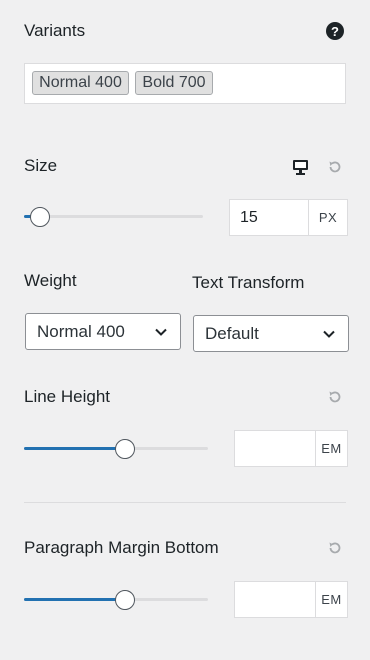  Describe the element at coordinates (275, 599) in the screenshot. I see `paragraph-margin-value-input` at that location.